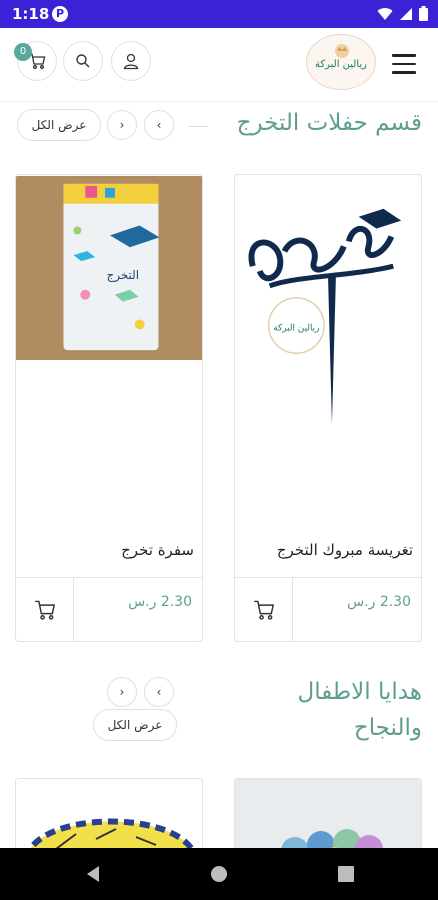  What do you see at coordinates (387, 728) in the screenshot?
I see `section-title-line2: والنجاح` at bounding box center [387, 728].